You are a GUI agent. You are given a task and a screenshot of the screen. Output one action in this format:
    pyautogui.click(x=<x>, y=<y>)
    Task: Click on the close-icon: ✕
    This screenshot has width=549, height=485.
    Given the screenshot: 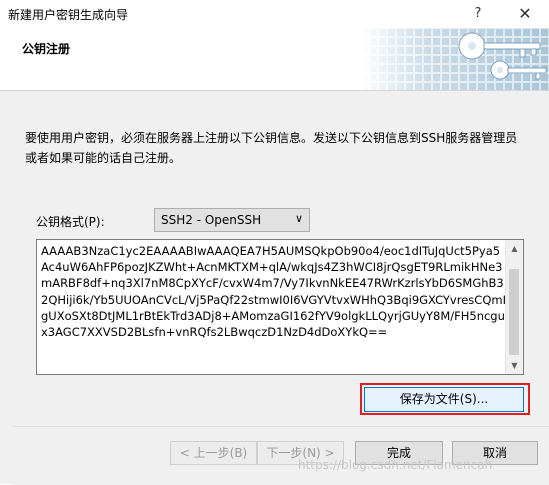 What is the action you would take?
    pyautogui.click(x=525, y=14)
    